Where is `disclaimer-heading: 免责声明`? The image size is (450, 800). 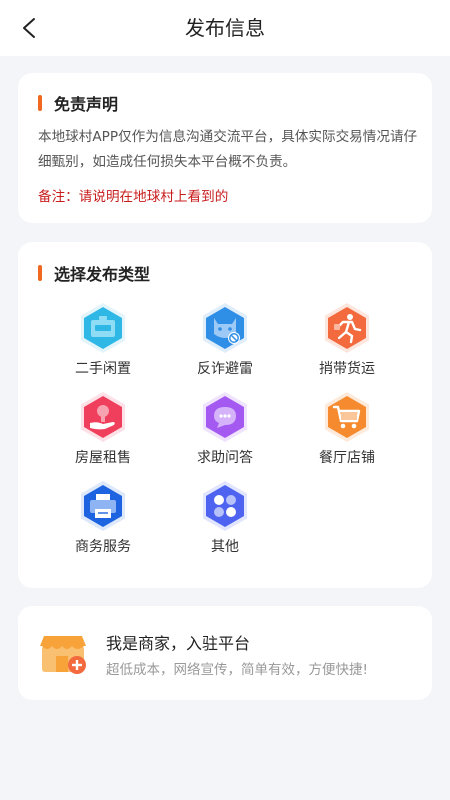
disclaimer-heading: 免责声明 is located at coordinates (78, 103).